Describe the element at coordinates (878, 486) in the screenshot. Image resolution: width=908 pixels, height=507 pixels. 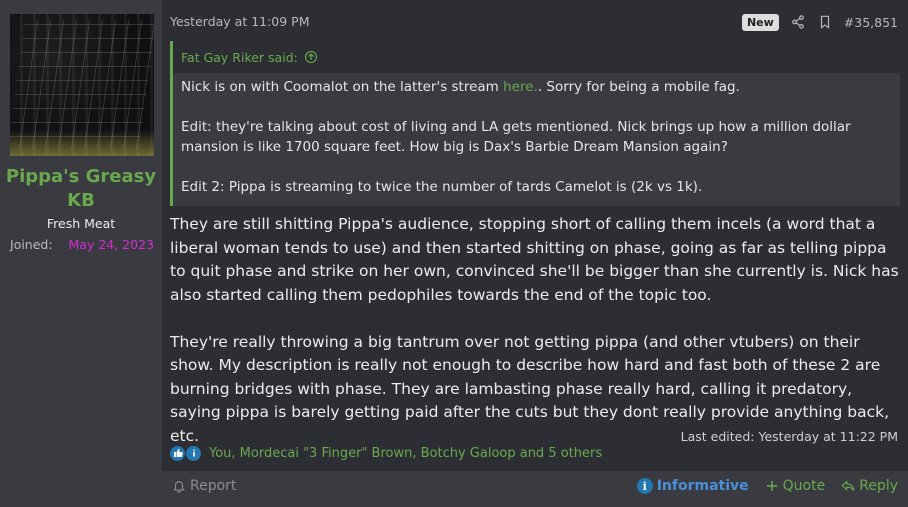
I see `reply-label: Reply` at that location.